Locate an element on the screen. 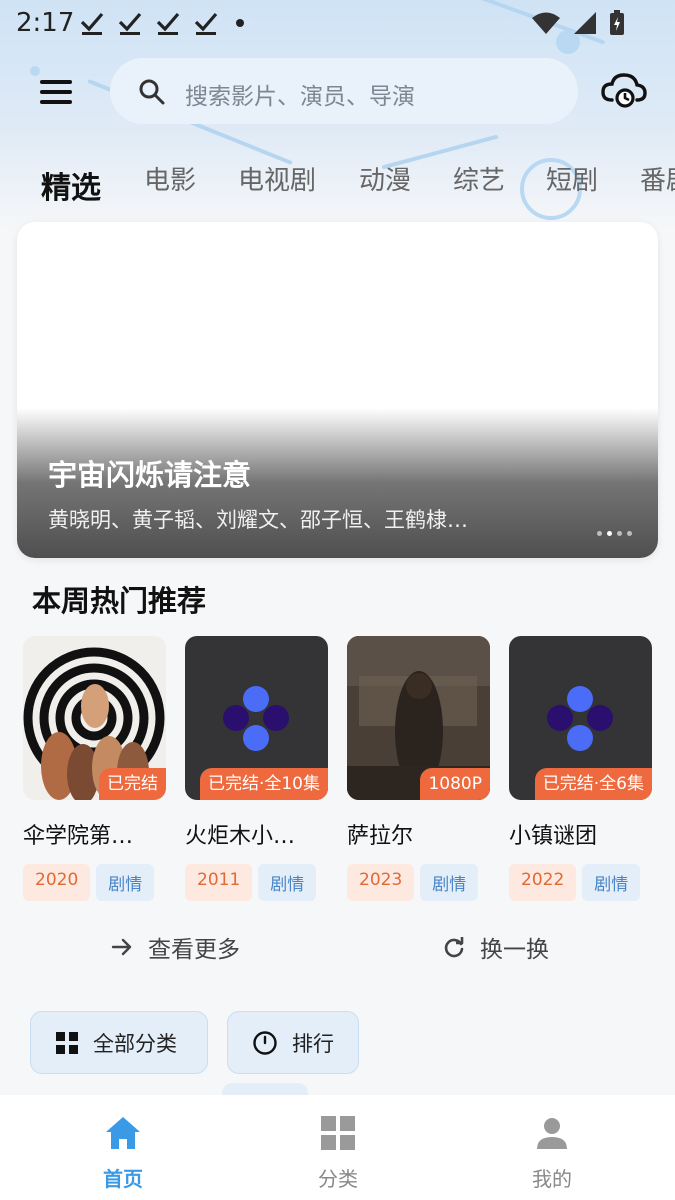 The width and height of the screenshot is (675, 1200). ranking-label: 排行 is located at coordinates (313, 1043).